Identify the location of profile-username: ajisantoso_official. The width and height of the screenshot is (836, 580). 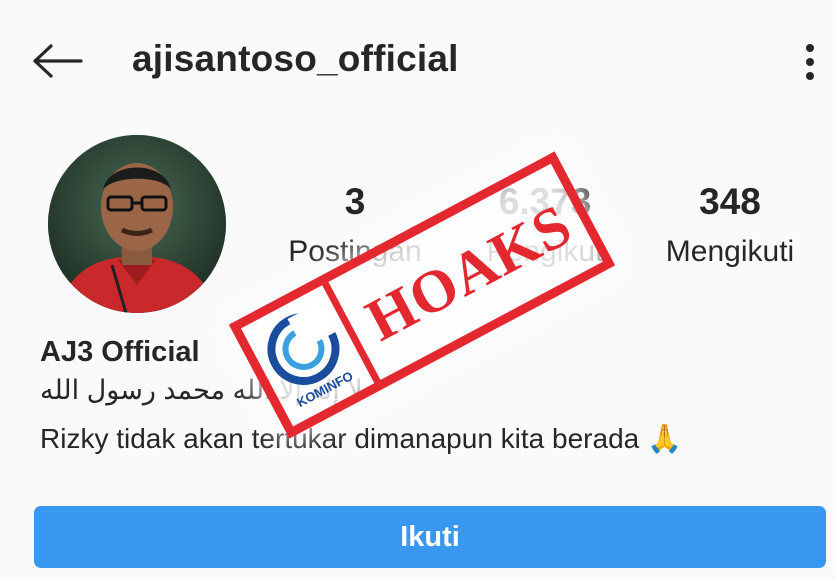
(295, 58).